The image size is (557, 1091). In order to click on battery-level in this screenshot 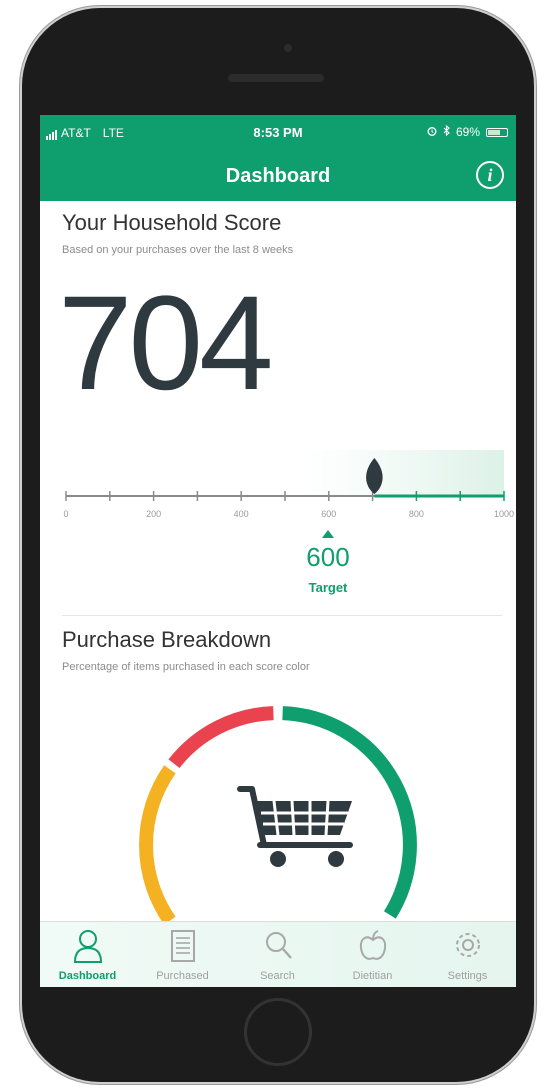, I will do `click(494, 132)`.